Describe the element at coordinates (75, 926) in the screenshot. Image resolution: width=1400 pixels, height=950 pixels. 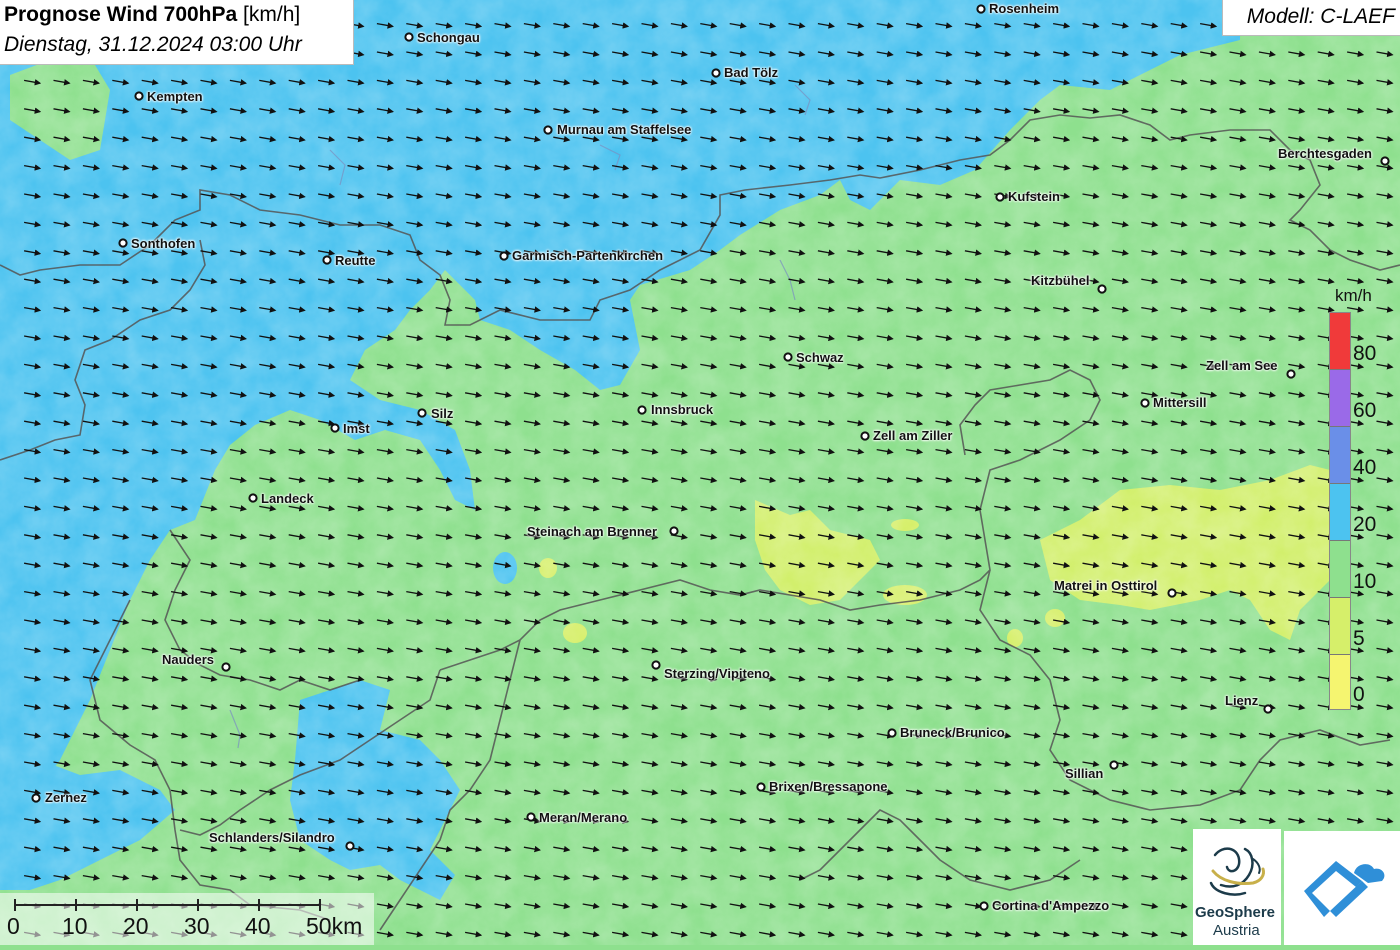
I see `scale-label: 10` at that location.